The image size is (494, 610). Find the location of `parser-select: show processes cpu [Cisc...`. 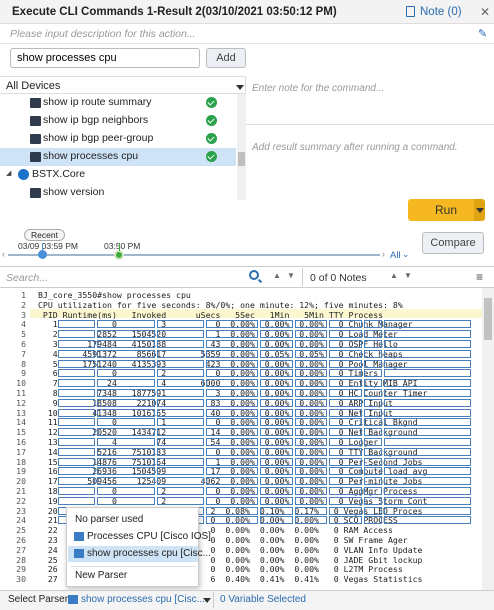

parser-select: show processes cpu [Cisc... is located at coordinates (143, 599).